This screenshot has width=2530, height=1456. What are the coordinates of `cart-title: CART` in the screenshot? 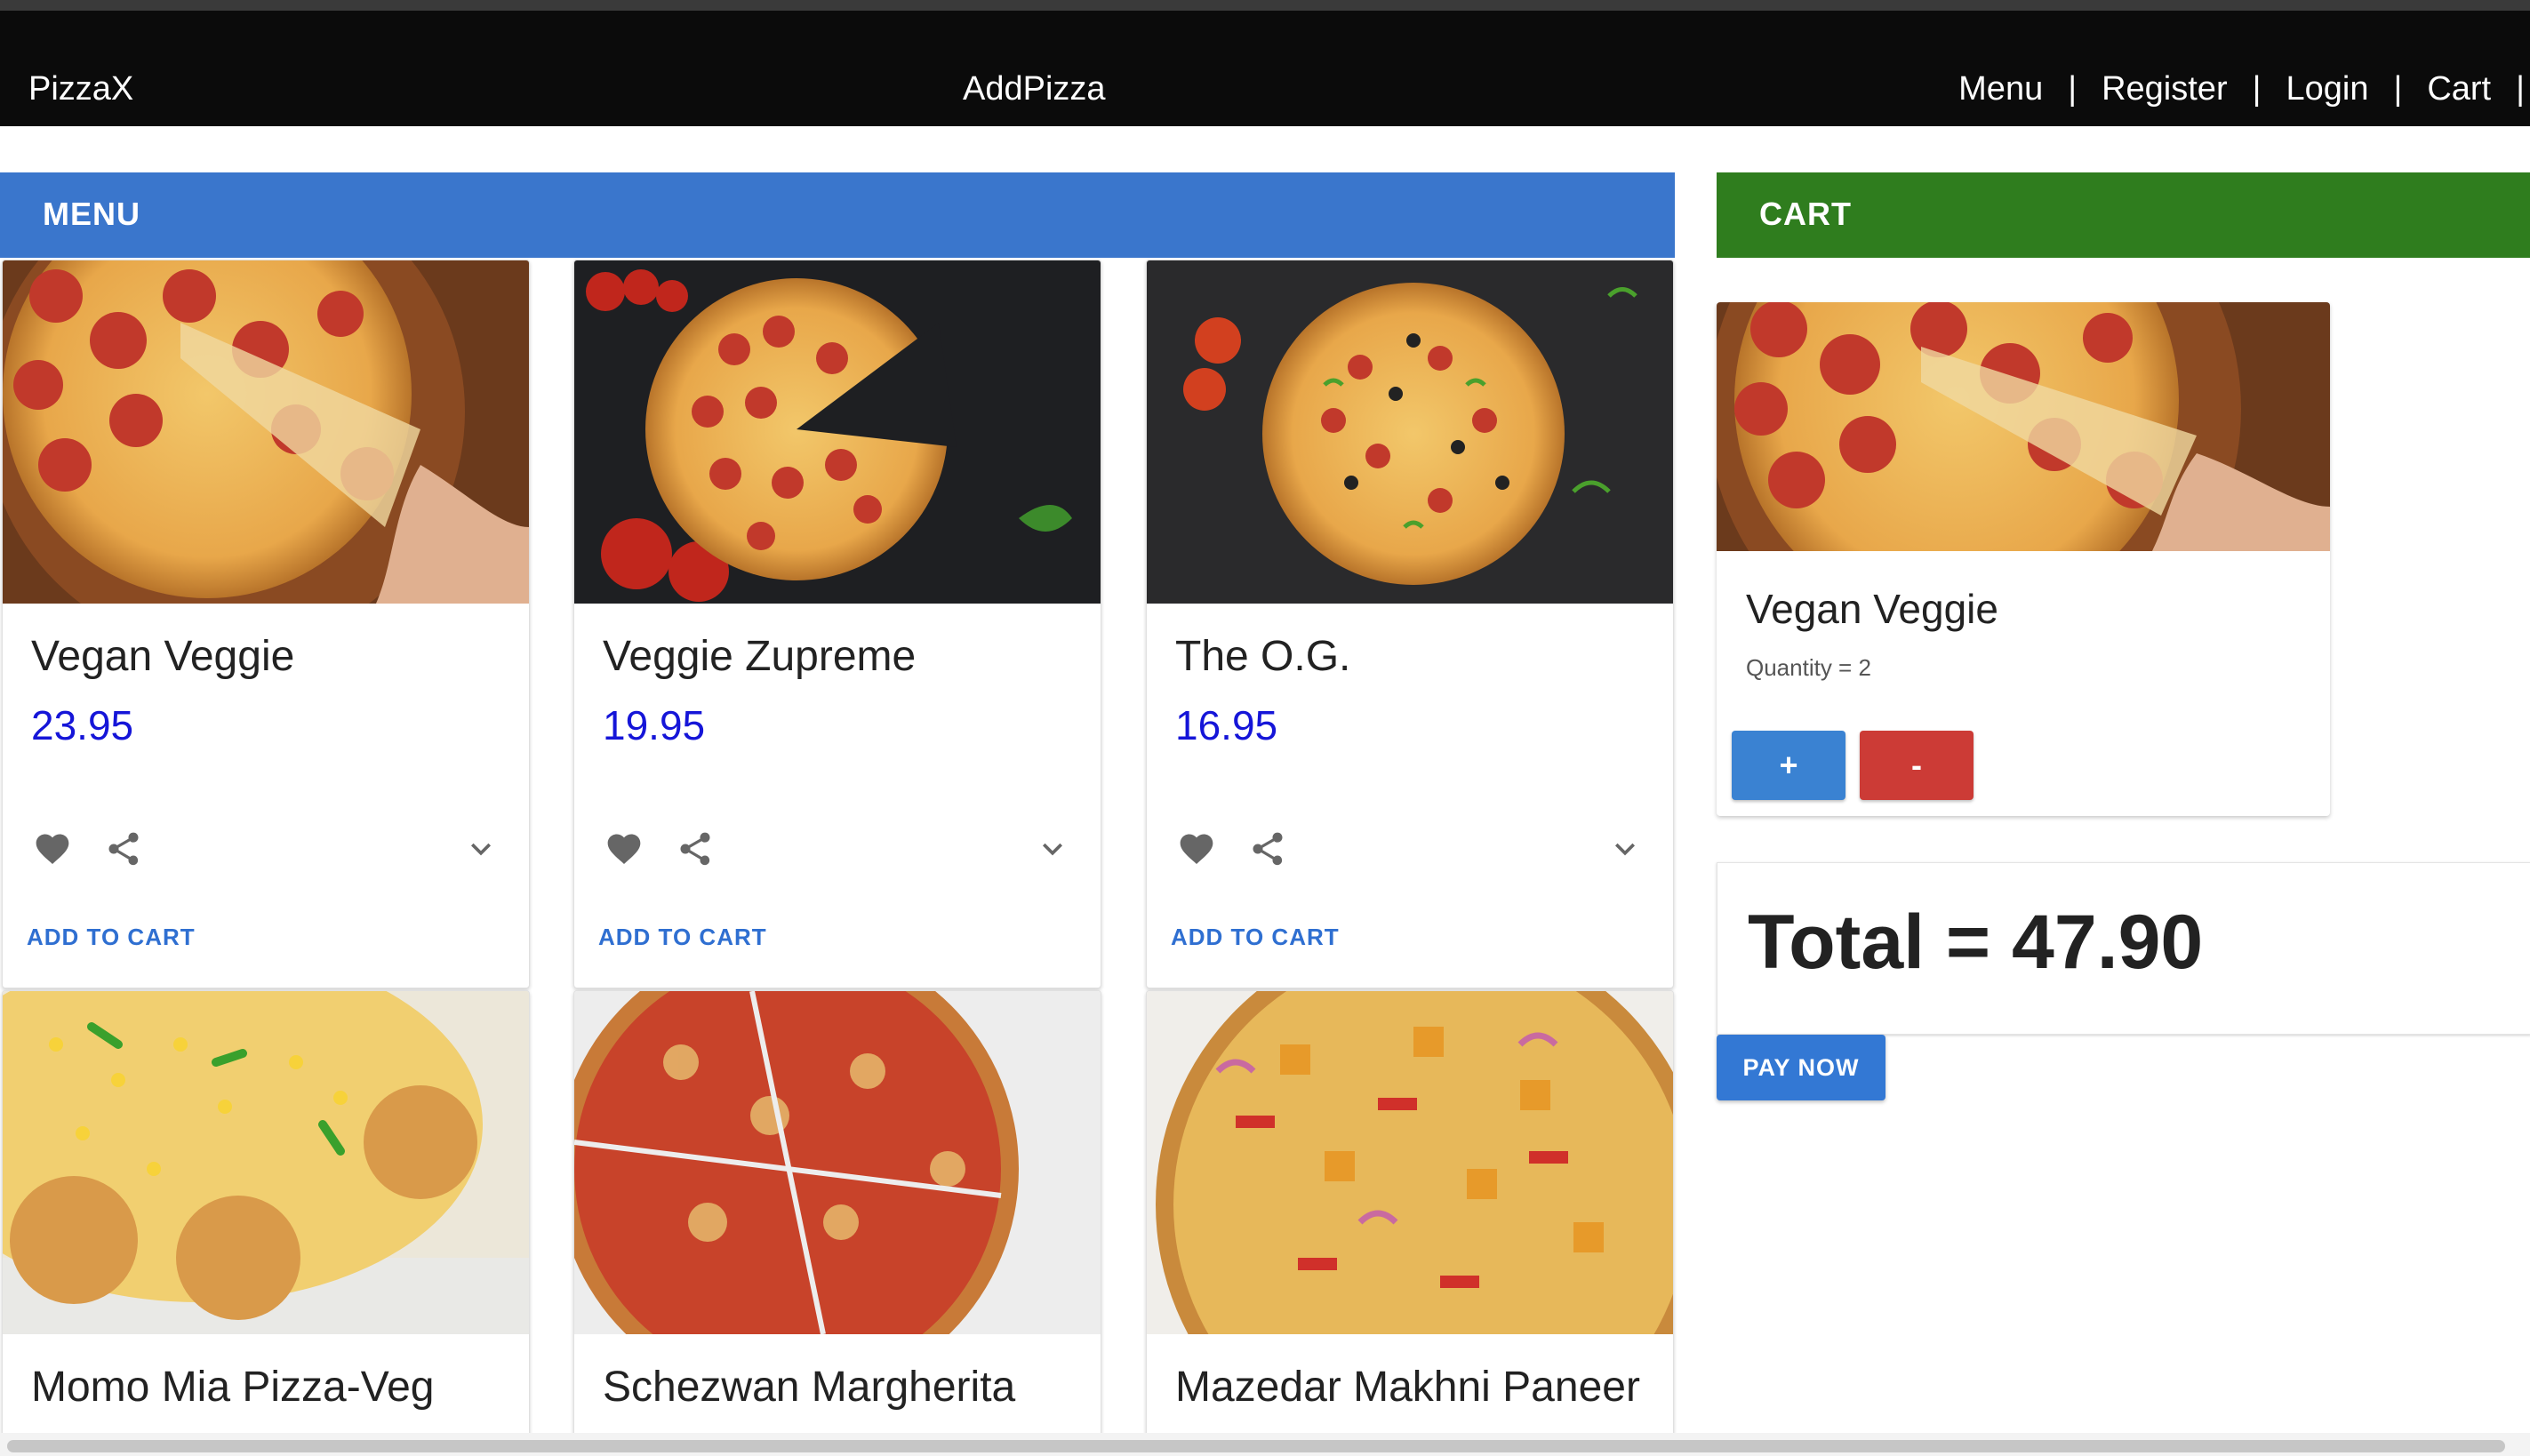 It's located at (1805, 214).